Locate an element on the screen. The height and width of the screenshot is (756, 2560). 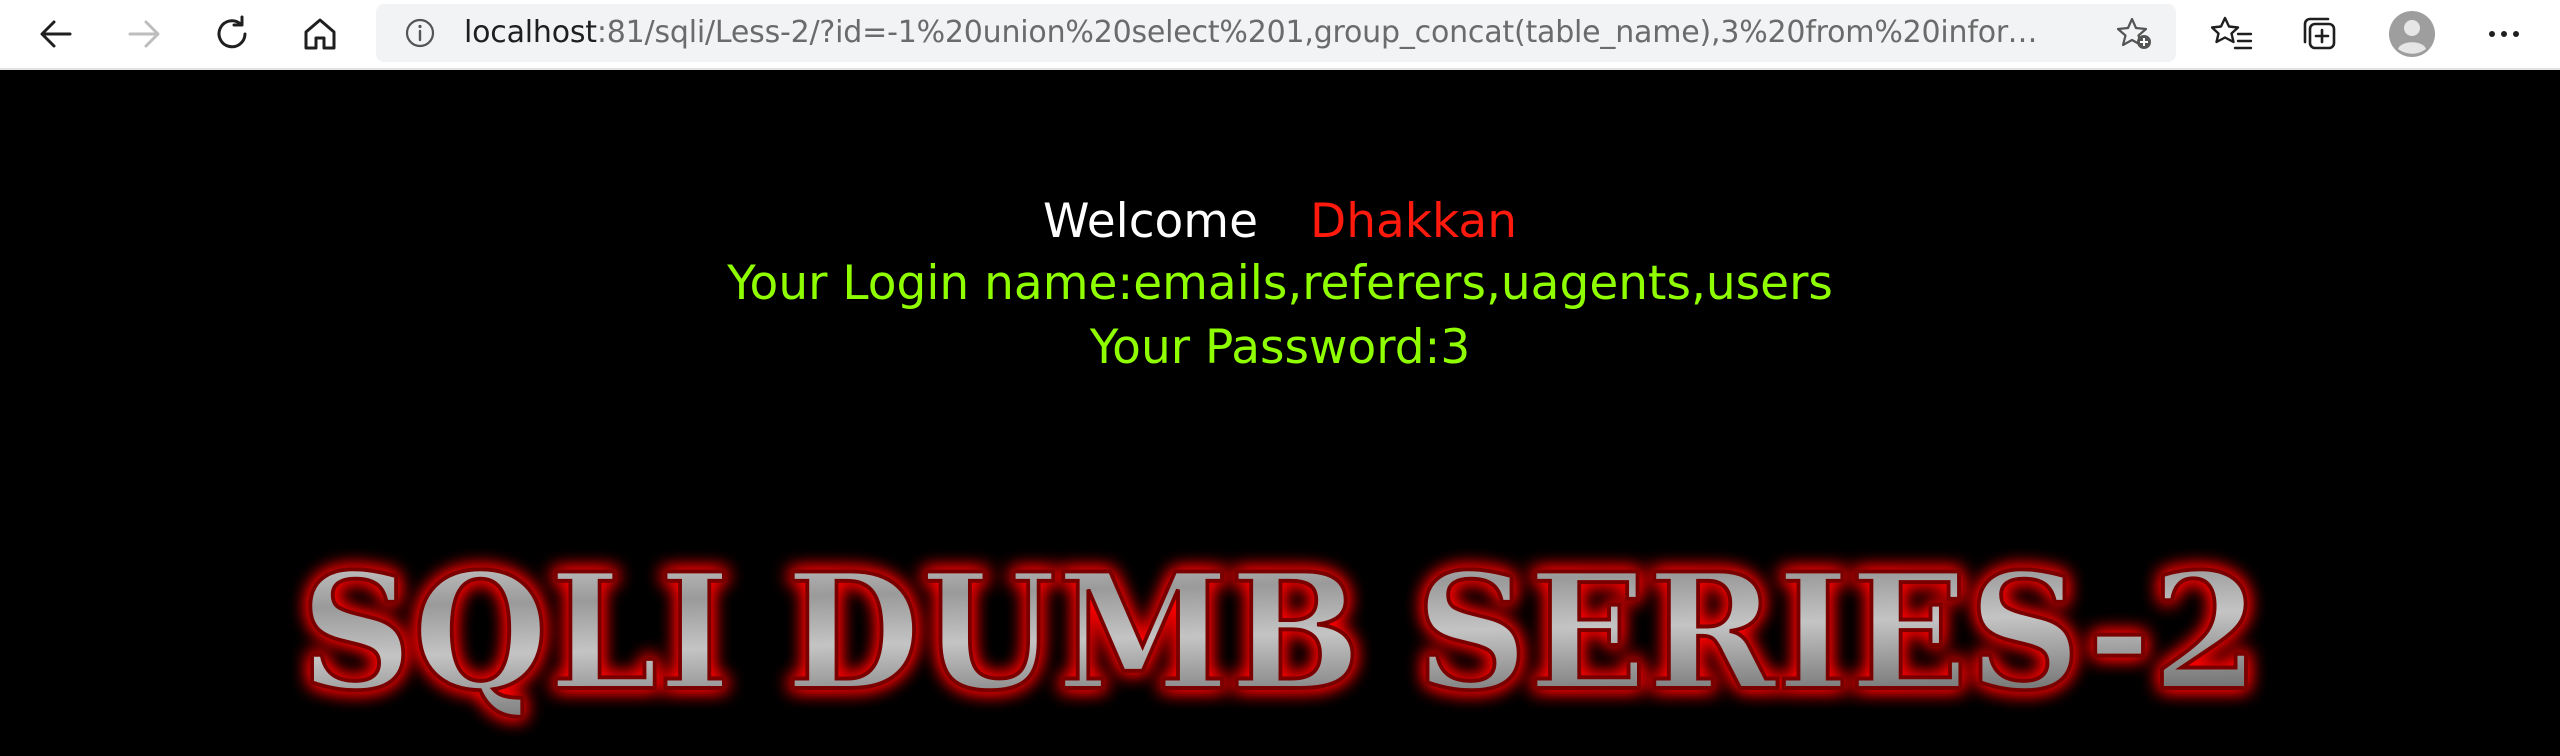
home-button is located at coordinates (320, 34).